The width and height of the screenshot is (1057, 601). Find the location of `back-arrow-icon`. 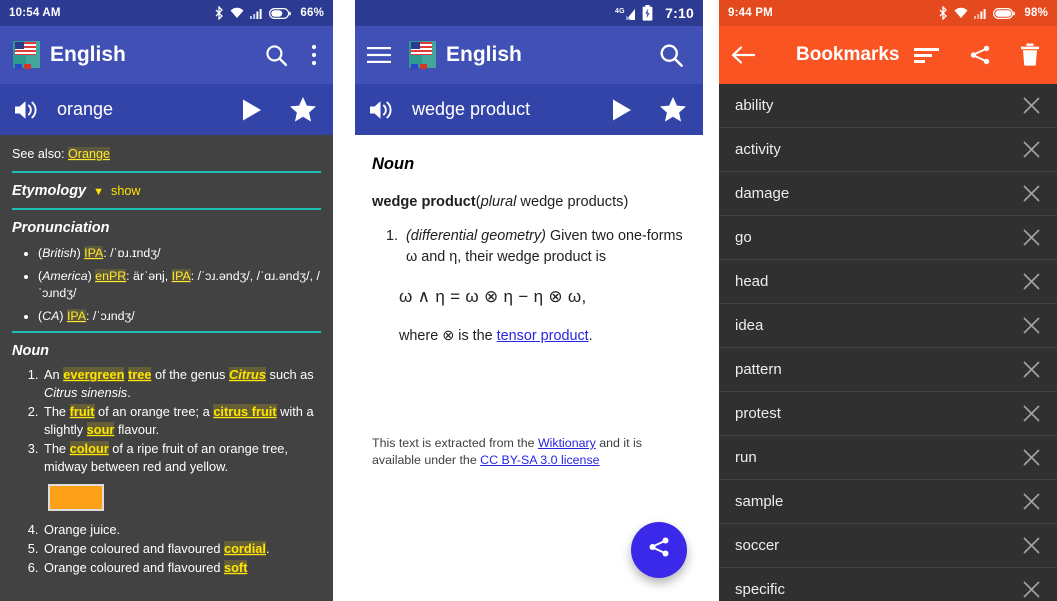

back-arrow-icon is located at coordinates (743, 55).